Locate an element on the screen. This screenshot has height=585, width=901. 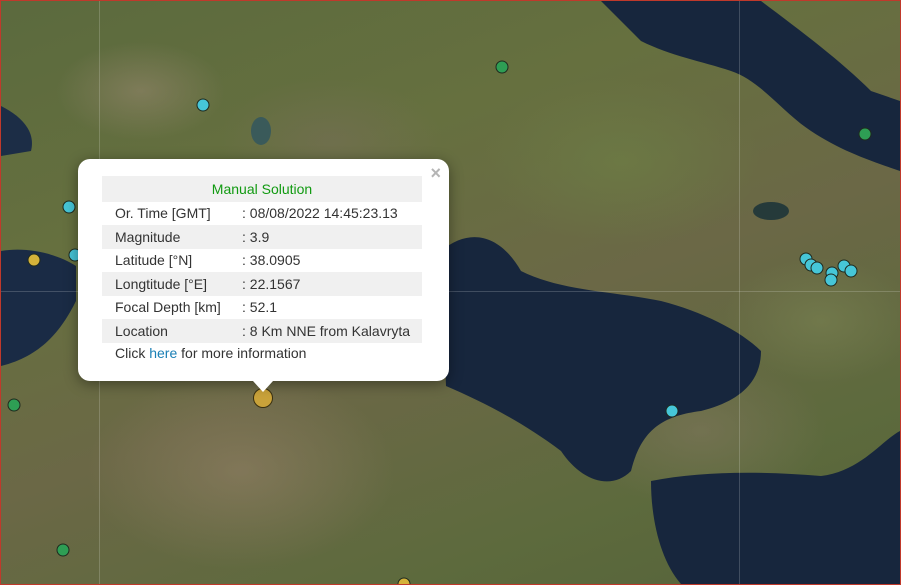
info-row: Or. Time [GMT] : 08/08/2022 14:45:23.13 is located at coordinates (262, 214).